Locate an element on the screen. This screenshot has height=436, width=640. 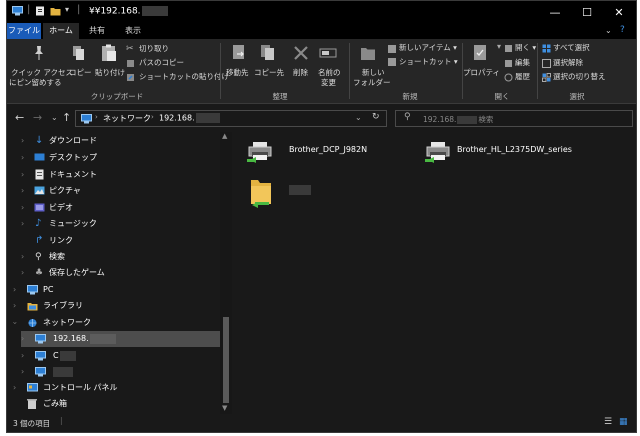
move-to-button: 移動先 is located at coordinates (237, 73).